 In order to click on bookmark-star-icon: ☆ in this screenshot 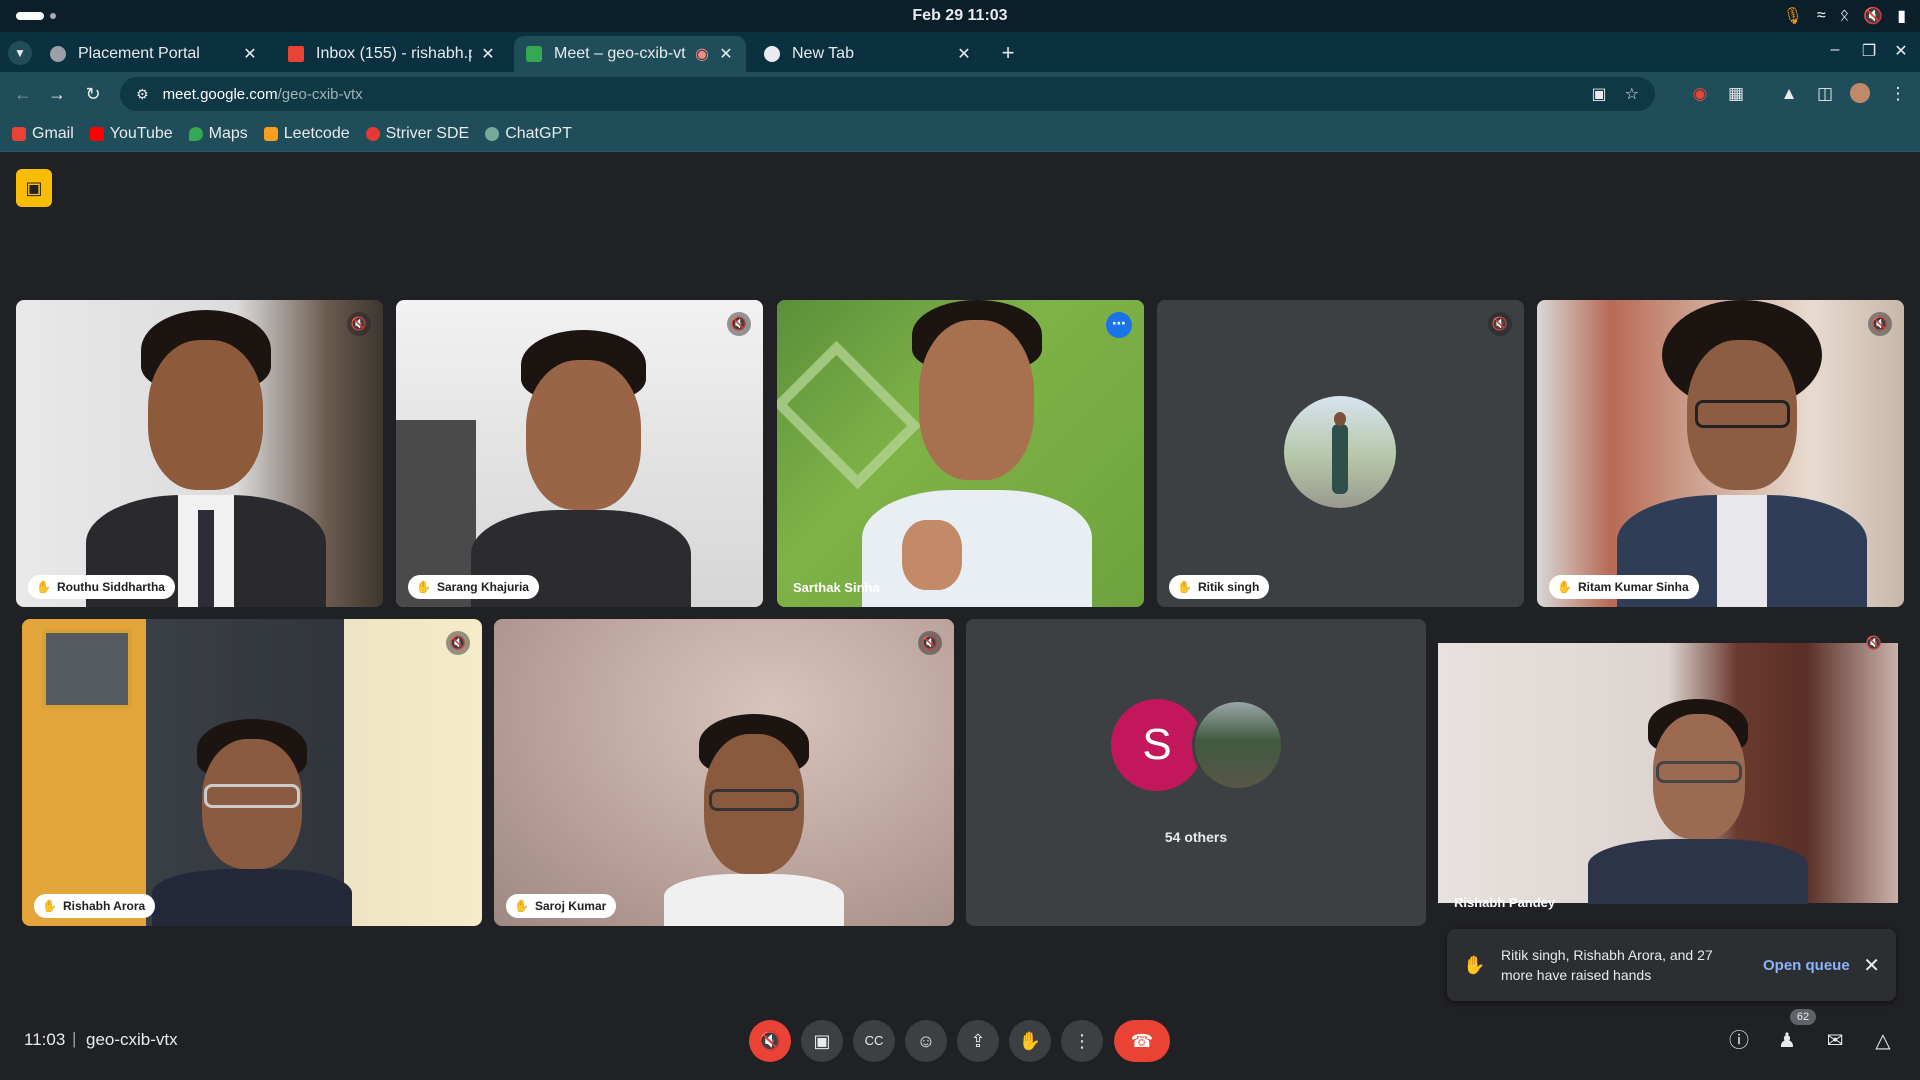, I will do `click(1632, 94)`.